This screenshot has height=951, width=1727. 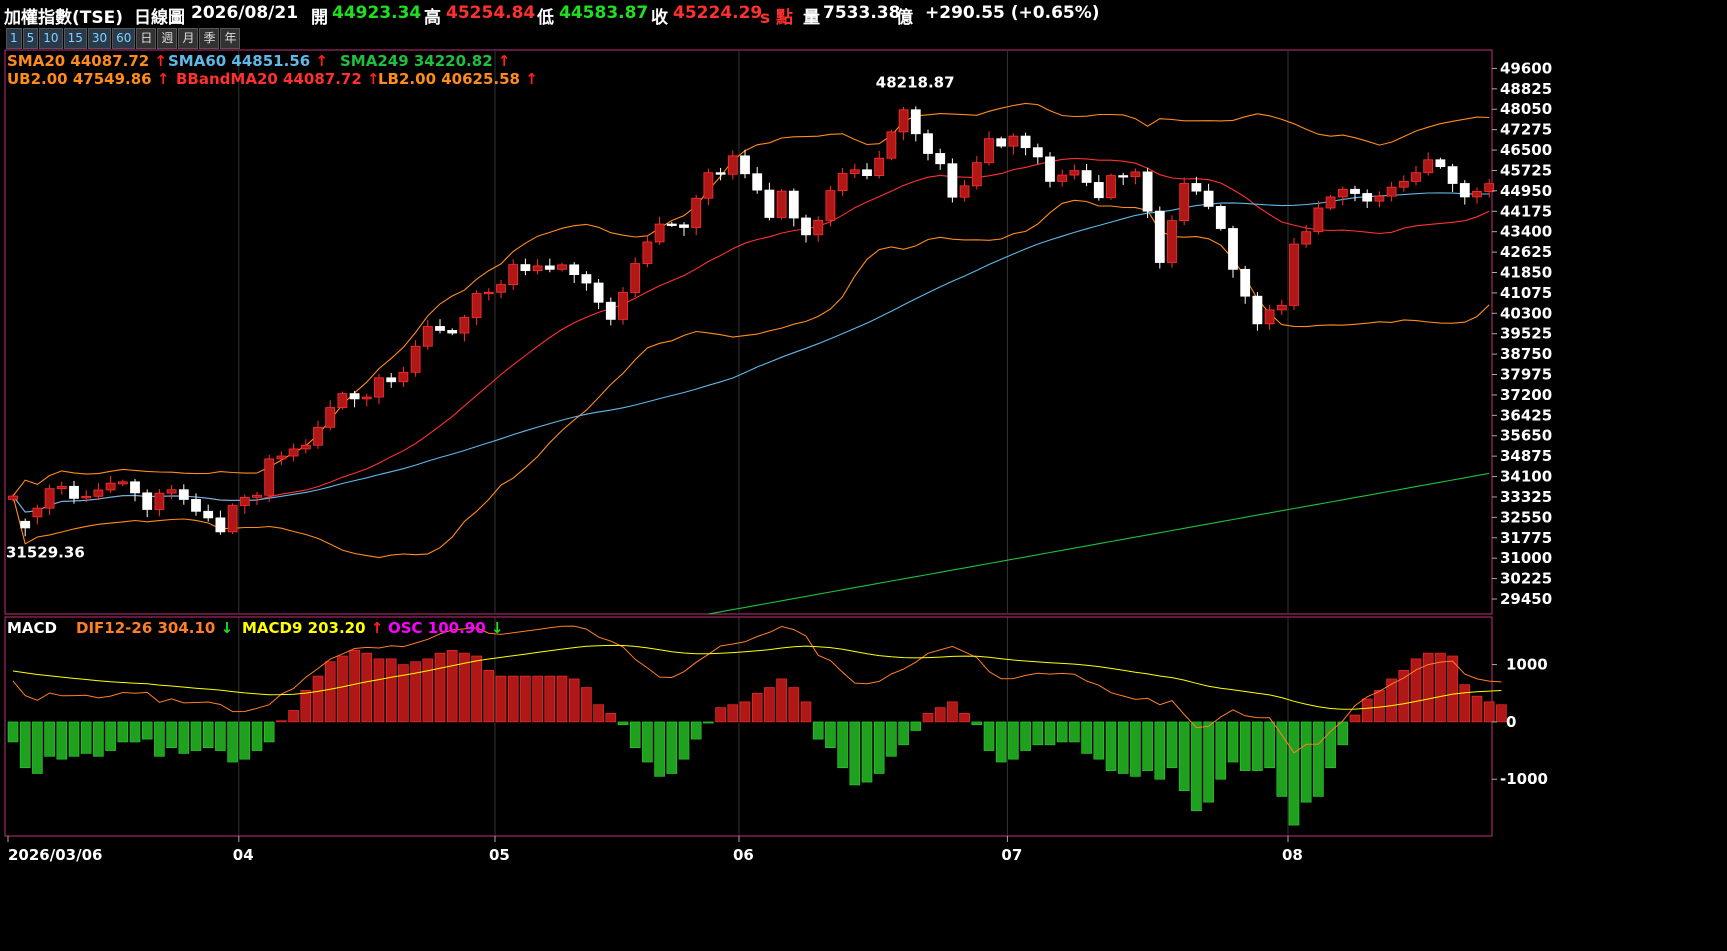 I want to click on legend-main-2: SMA249 34220.82 ↑, so click(x=425, y=61).